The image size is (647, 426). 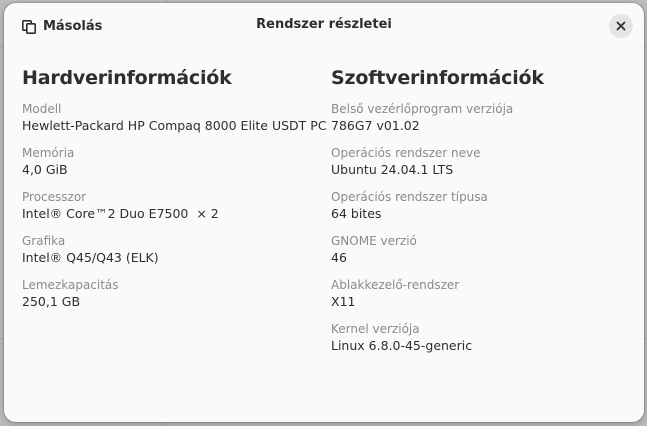 I want to click on info-value: 4,0 GiB, so click(x=45, y=169).